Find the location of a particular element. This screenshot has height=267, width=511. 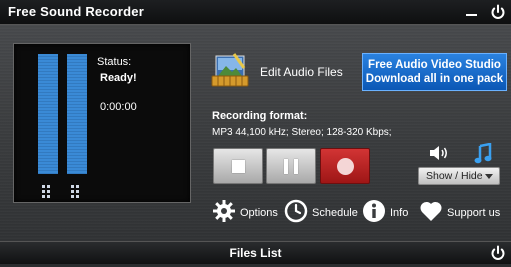

speaker-icon is located at coordinates (439, 153).